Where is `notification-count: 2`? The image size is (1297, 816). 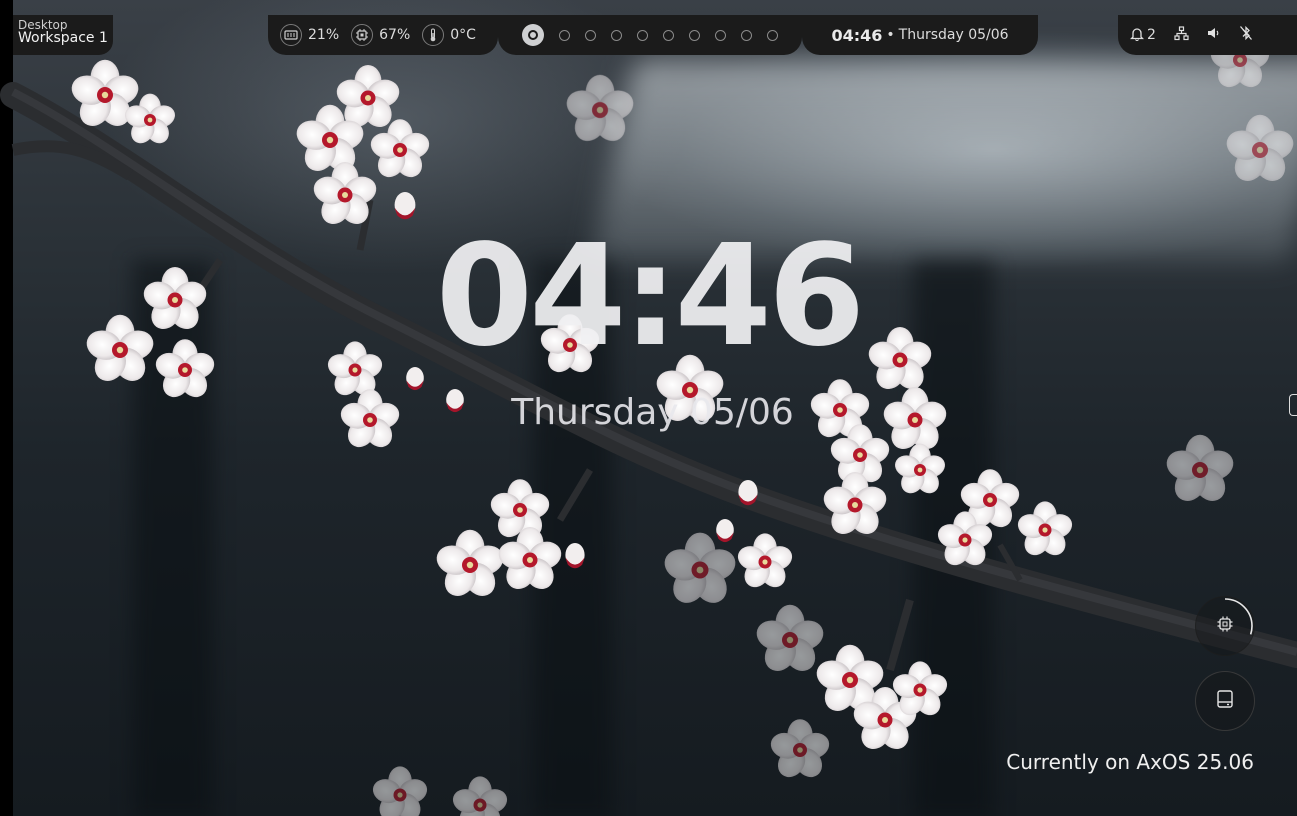 notification-count: 2 is located at coordinates (1151, 35).